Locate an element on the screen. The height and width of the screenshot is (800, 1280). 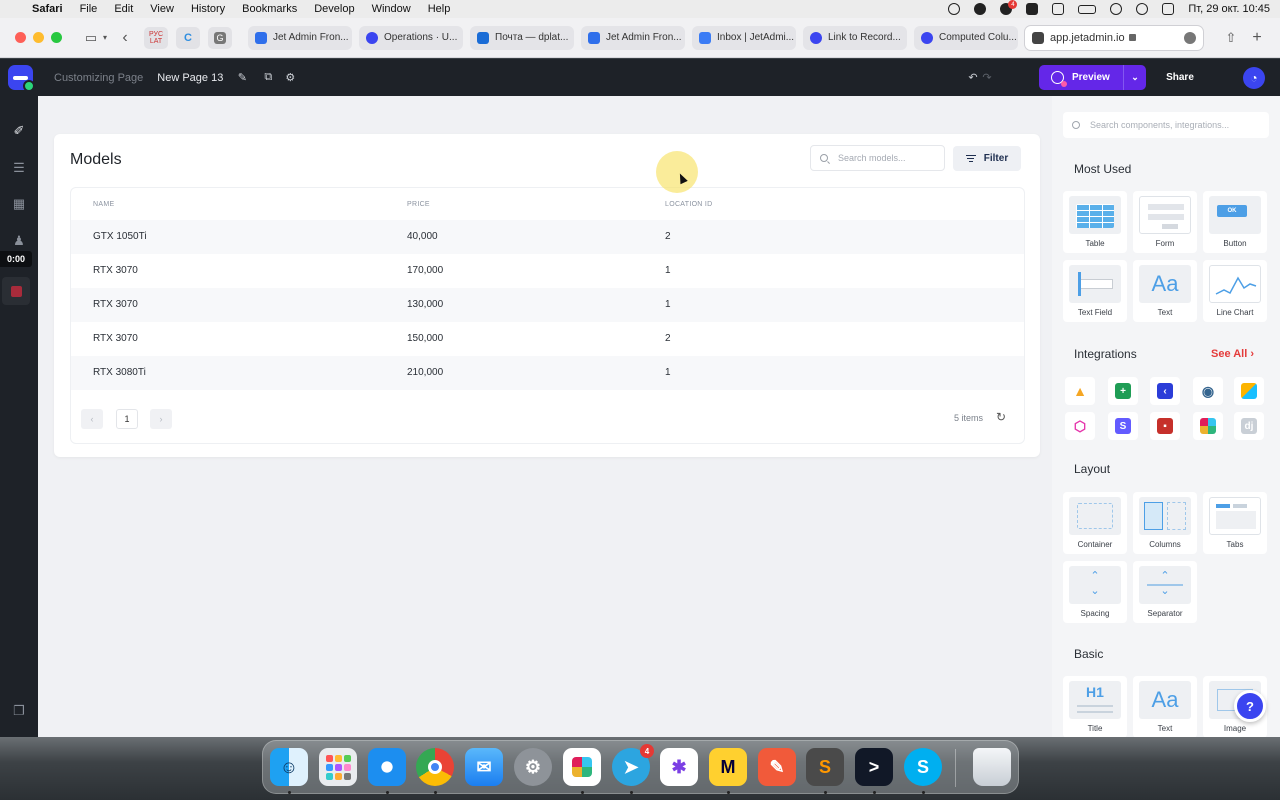
telegram-app-icon: ➤ 4 is located at coordinates (633, 765).